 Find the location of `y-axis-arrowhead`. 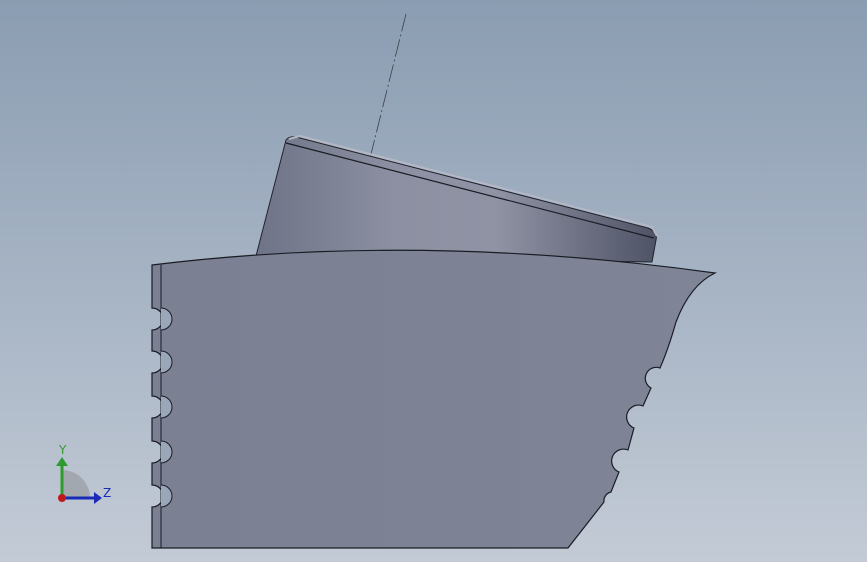

y-axis-arrowhead is located at coordinates (62, 461).